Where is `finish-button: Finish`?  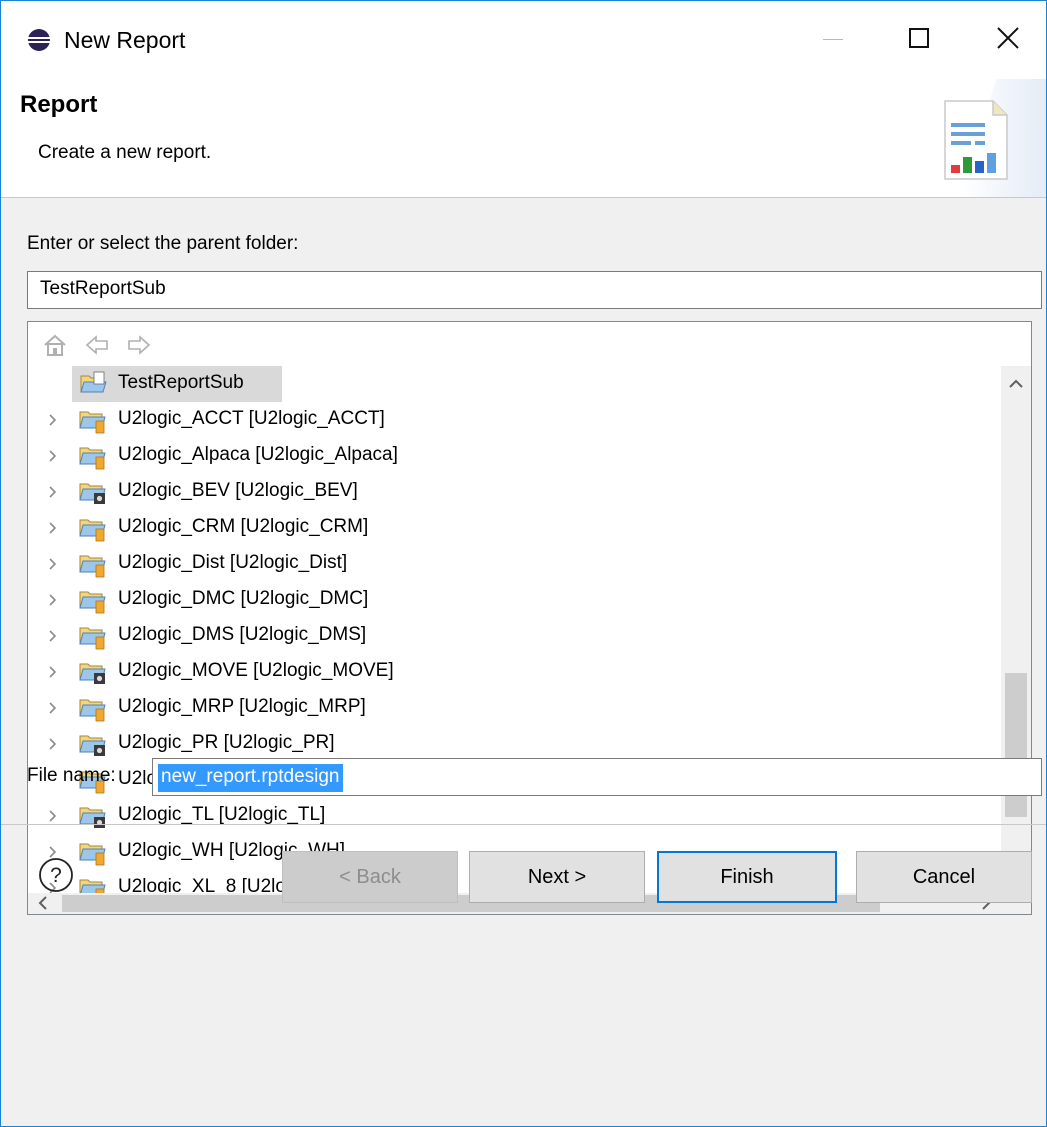
finish-button: Finish is located at coordinates (747, 877).